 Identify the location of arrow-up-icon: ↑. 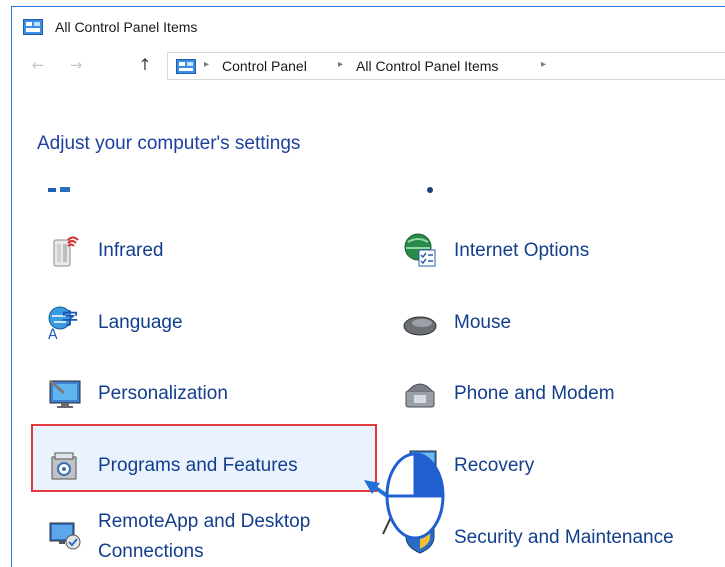
(145, 64).